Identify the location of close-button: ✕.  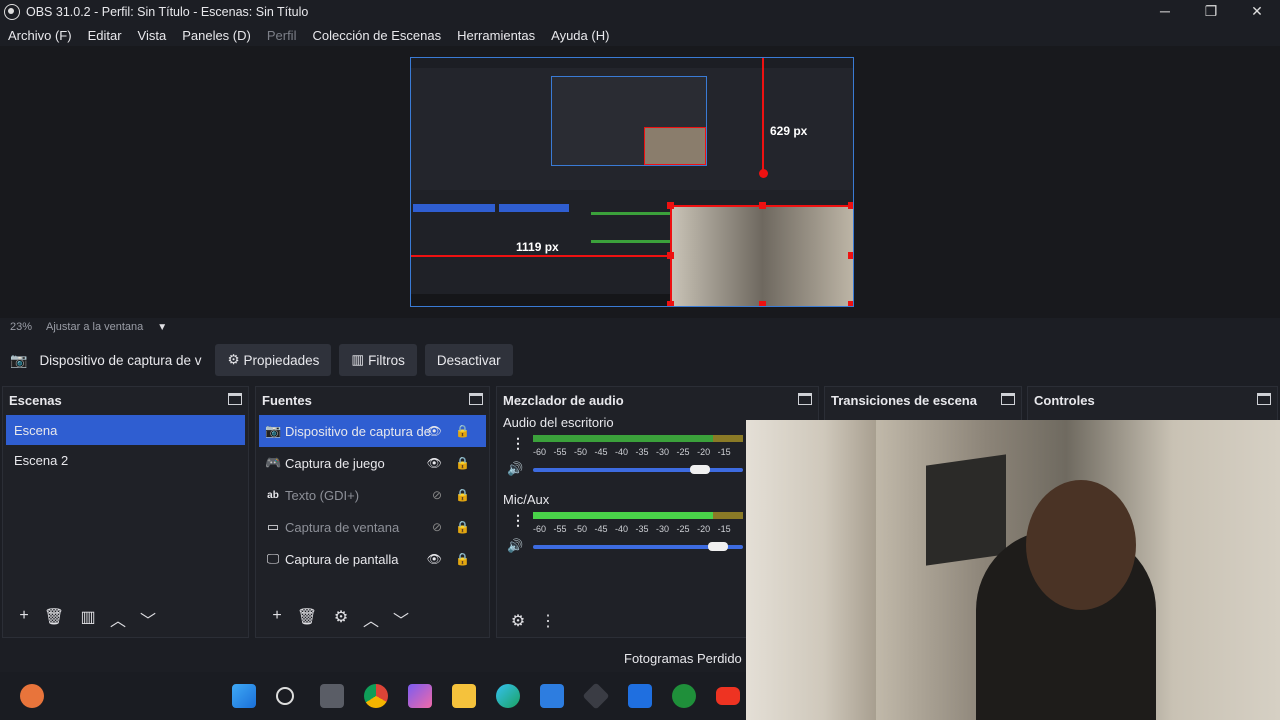
(1257, 12).